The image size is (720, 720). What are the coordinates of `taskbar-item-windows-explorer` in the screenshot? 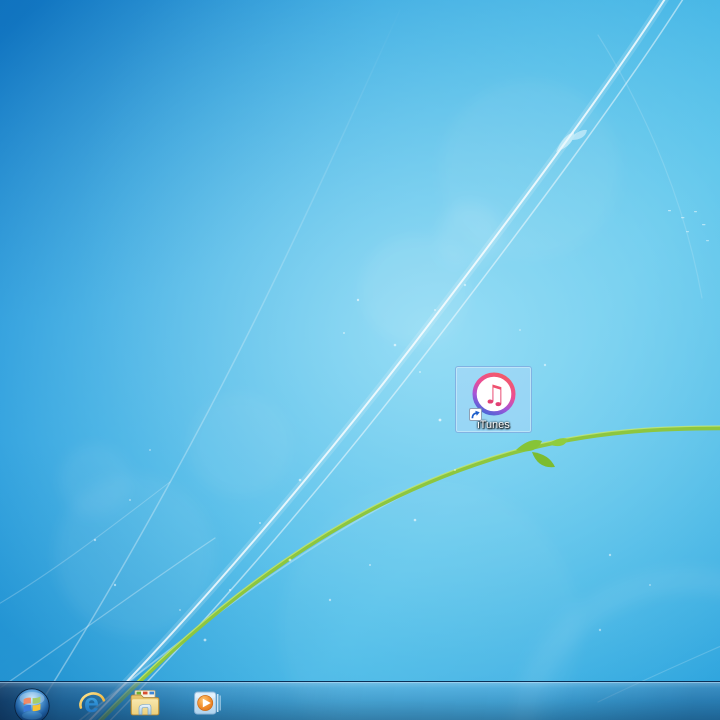 It's located at (145, 701).